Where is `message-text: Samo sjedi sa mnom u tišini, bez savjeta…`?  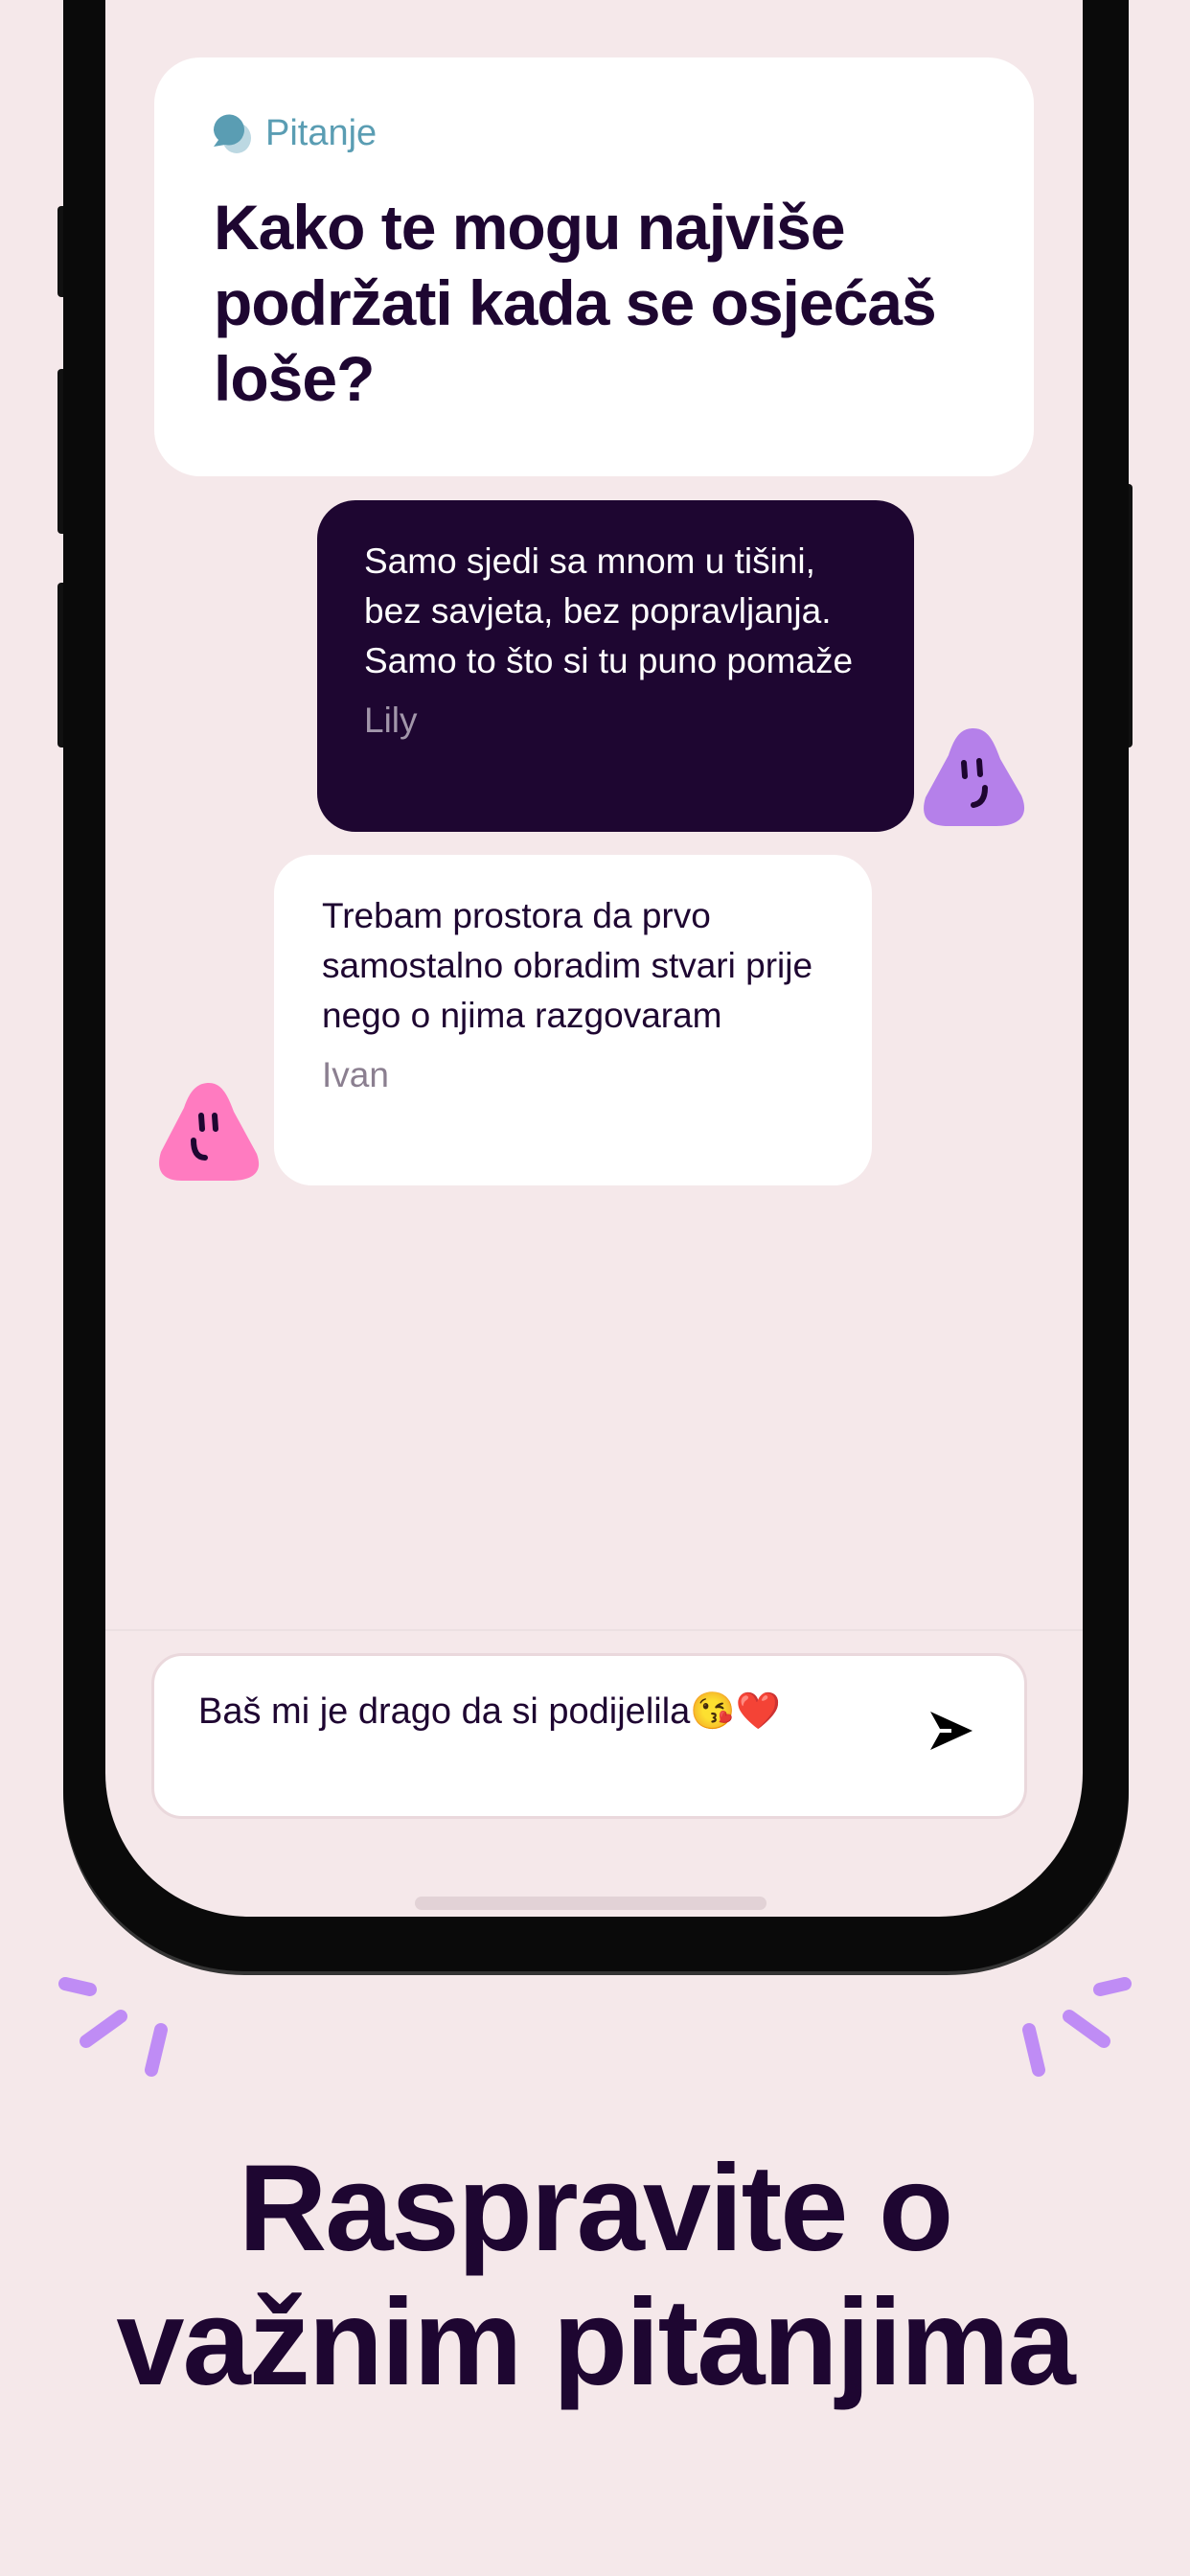 message-text: Samo sjedi sa mnom u tišini, bez savjeta… is located at coordinates (609, 610).